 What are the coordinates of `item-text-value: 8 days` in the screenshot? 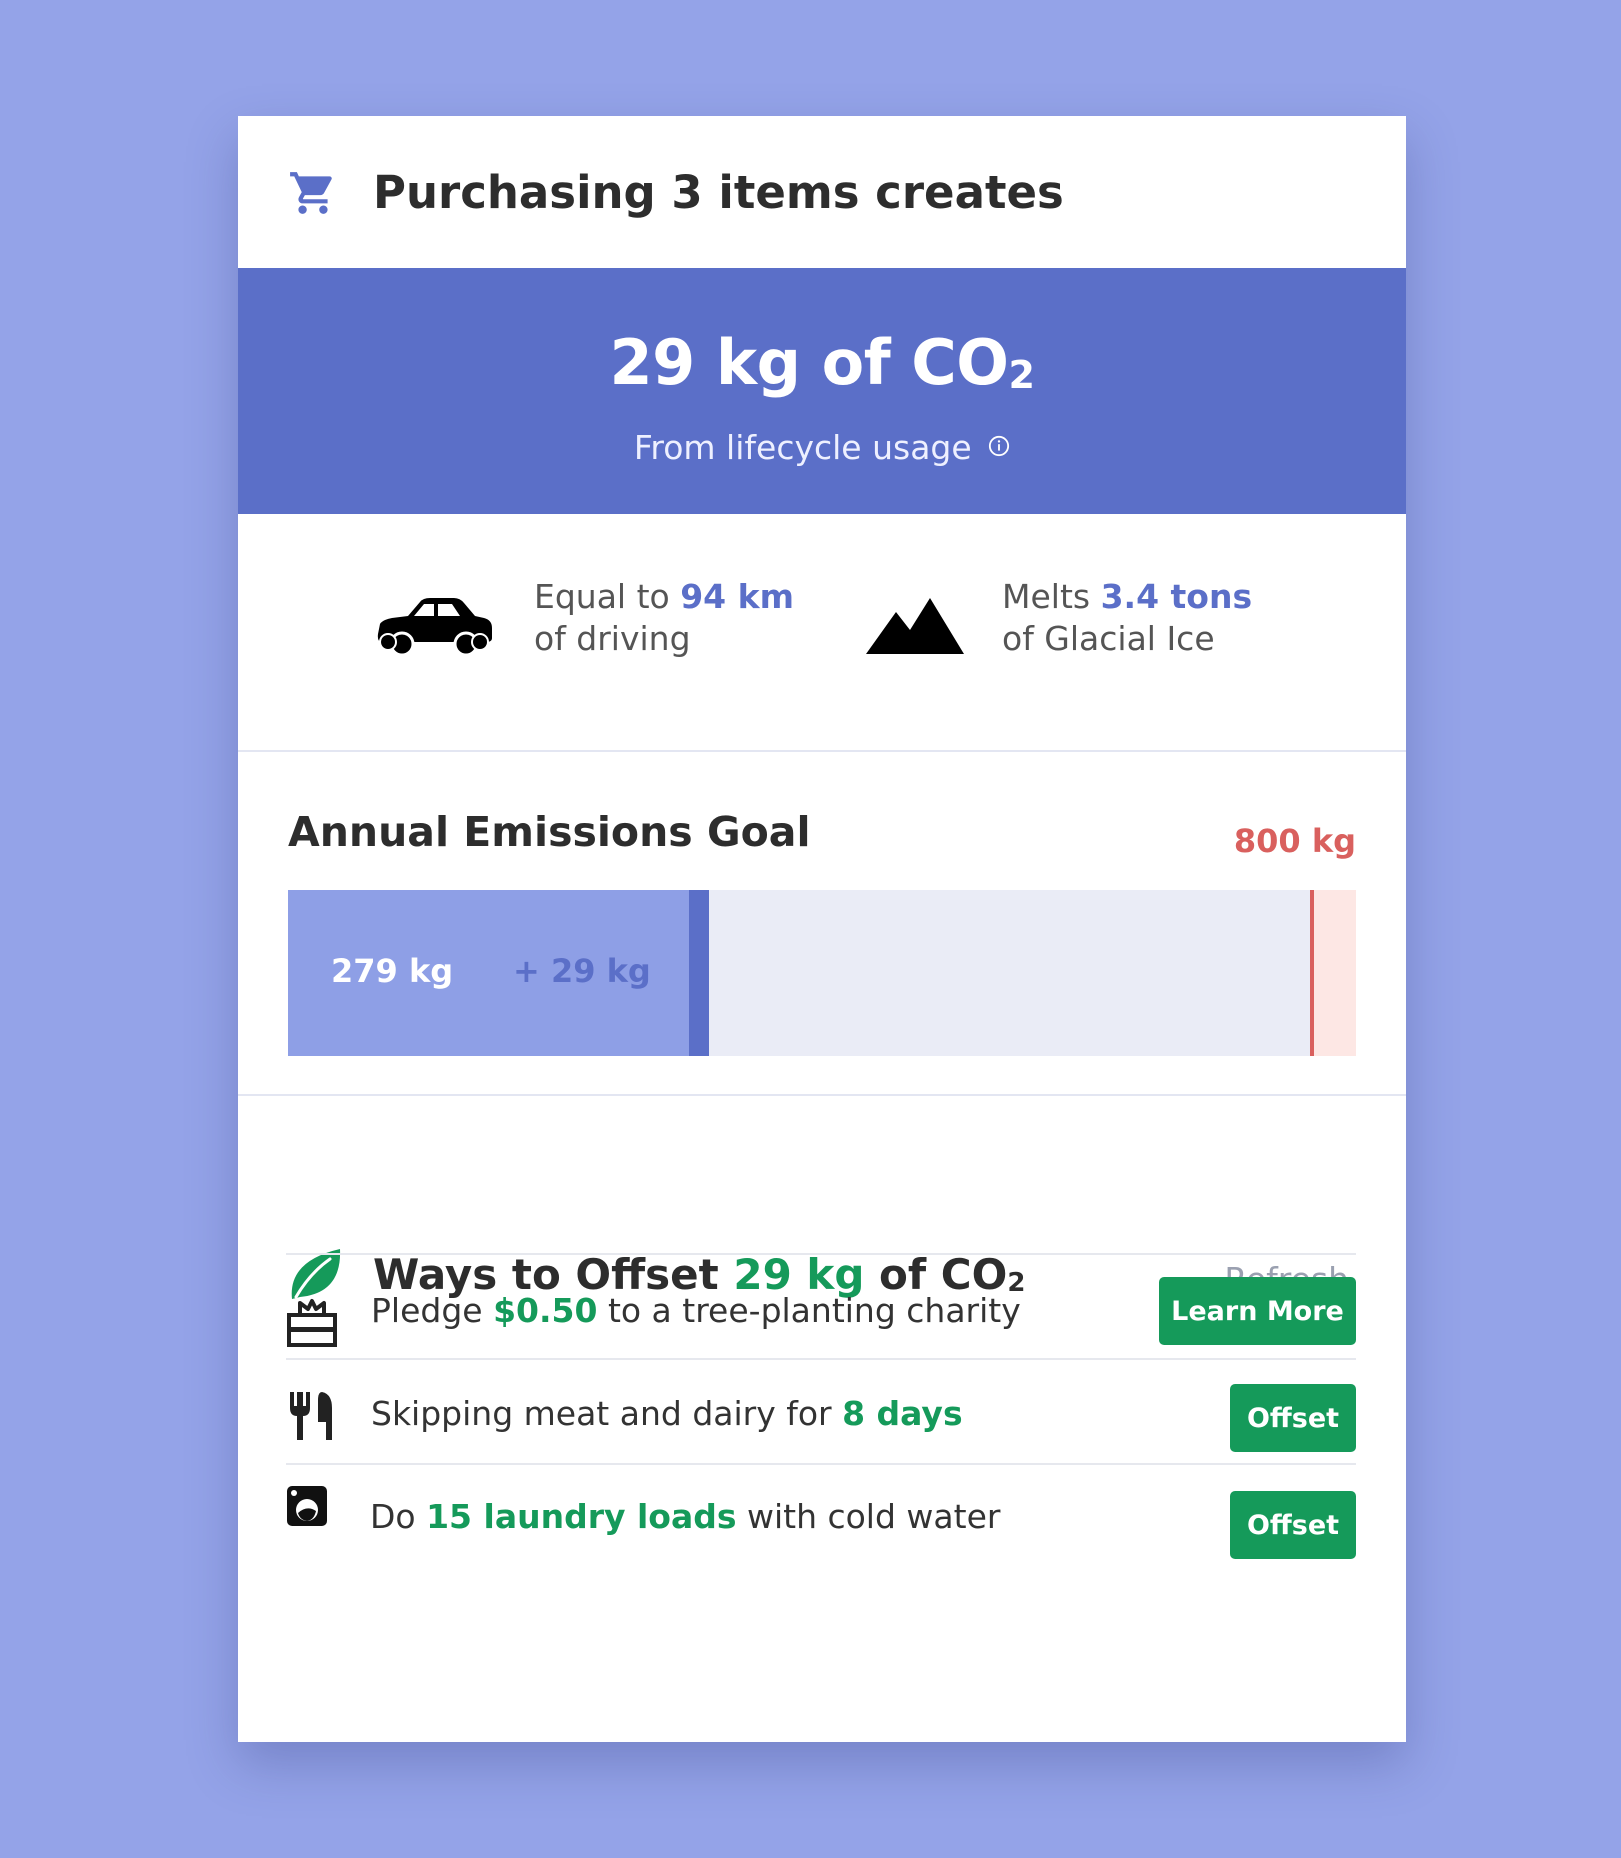 It's located at (902, 1413).